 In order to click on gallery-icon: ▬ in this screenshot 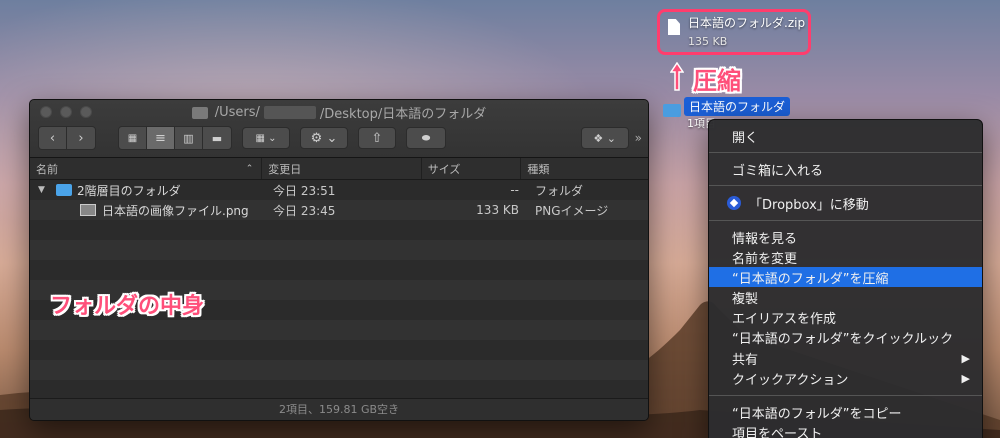, I will do `click(217, 138)`.